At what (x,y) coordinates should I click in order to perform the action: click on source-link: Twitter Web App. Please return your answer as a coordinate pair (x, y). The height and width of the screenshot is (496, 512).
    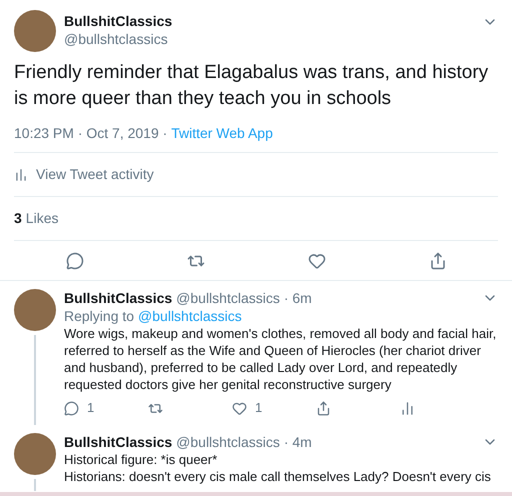
    Looking at the image, I should click on (222, 133).